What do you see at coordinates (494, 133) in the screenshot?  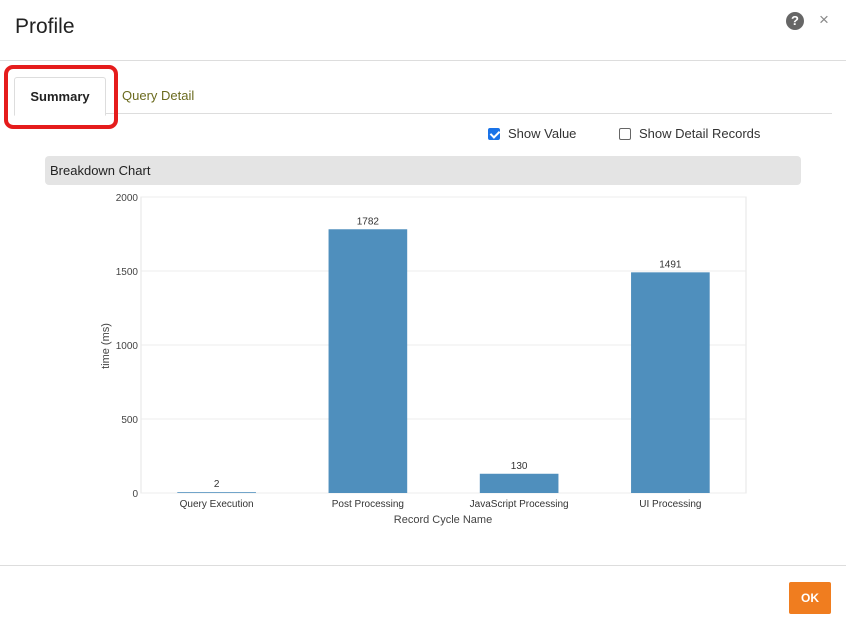 I see `show-value-checkbox` at bounding box center [494, 133].